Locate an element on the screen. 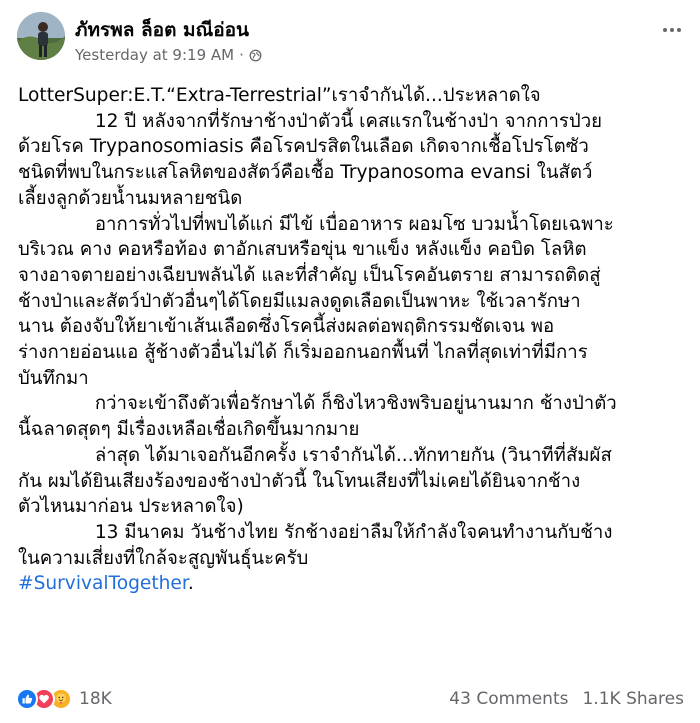  hashtag-line: #SurvivalTogether. is located at coordinates (352, 584).